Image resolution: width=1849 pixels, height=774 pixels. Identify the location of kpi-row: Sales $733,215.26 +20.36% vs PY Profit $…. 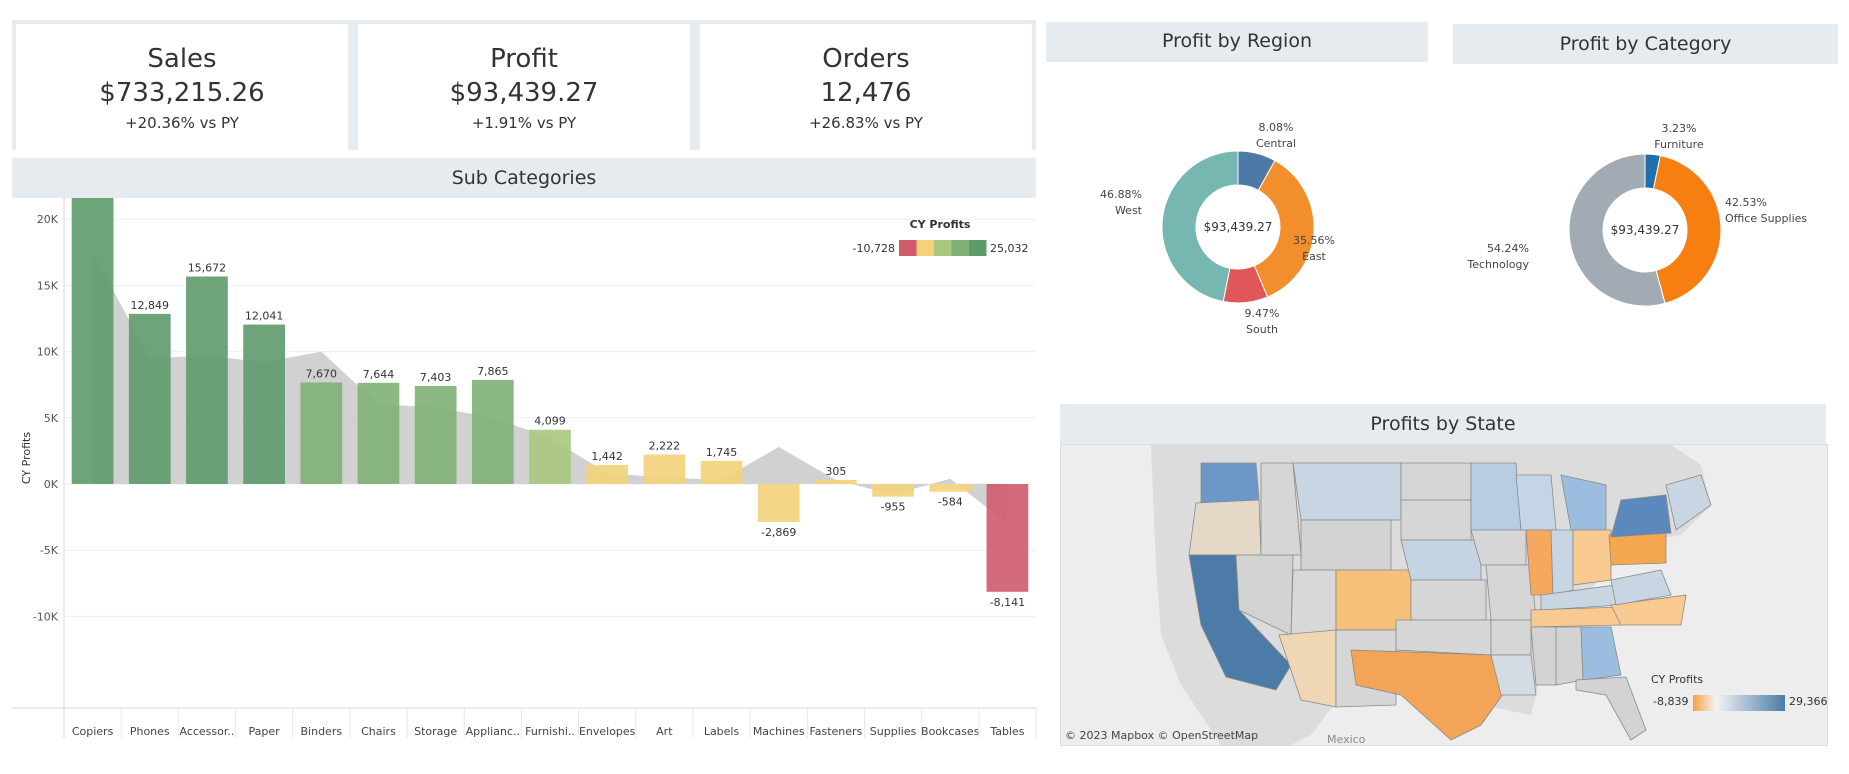
(524, 85).